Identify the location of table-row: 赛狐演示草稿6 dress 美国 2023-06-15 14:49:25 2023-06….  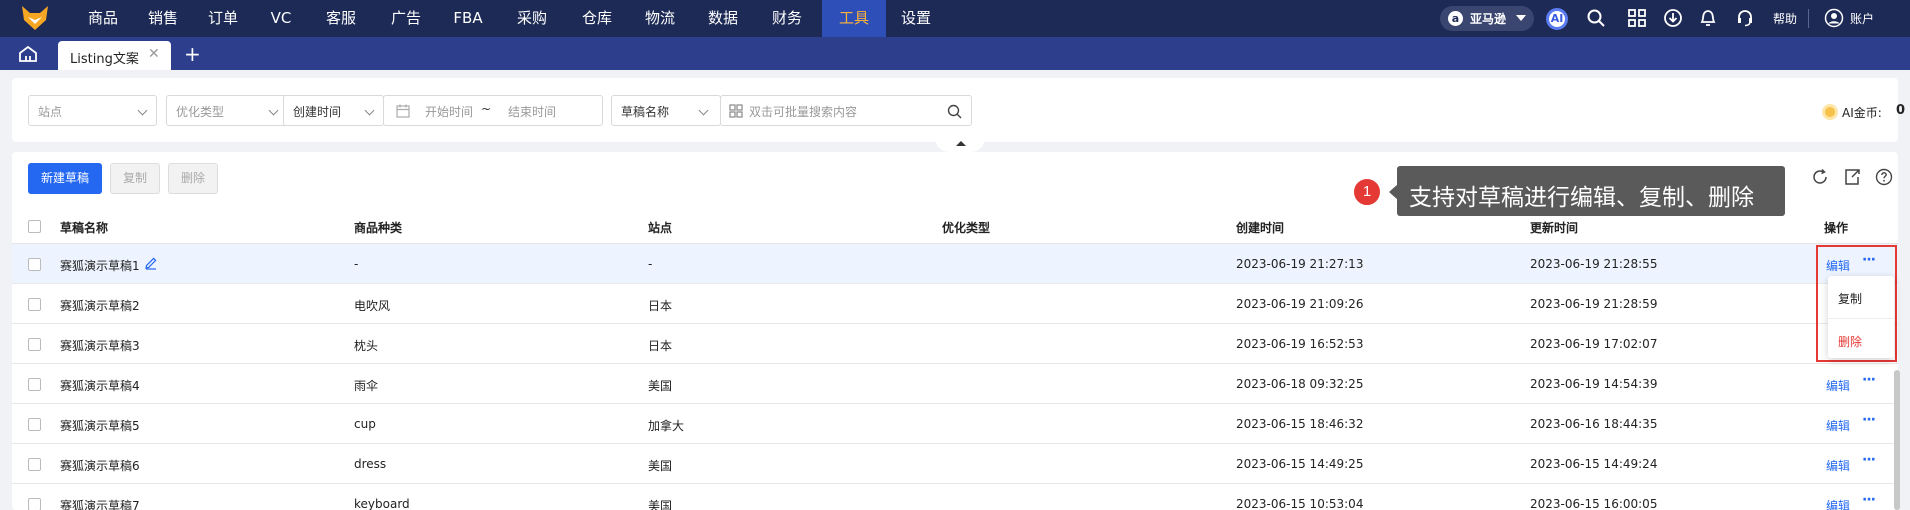
(955, 464).